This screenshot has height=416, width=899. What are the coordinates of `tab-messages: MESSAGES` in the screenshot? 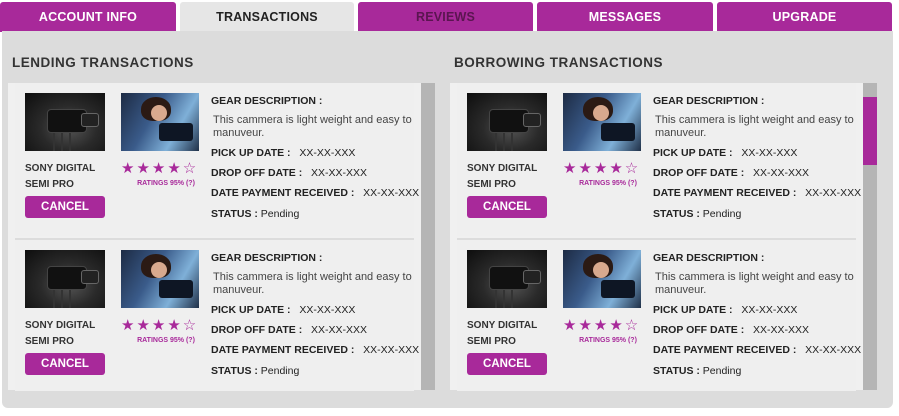 It's located at (625, 17).